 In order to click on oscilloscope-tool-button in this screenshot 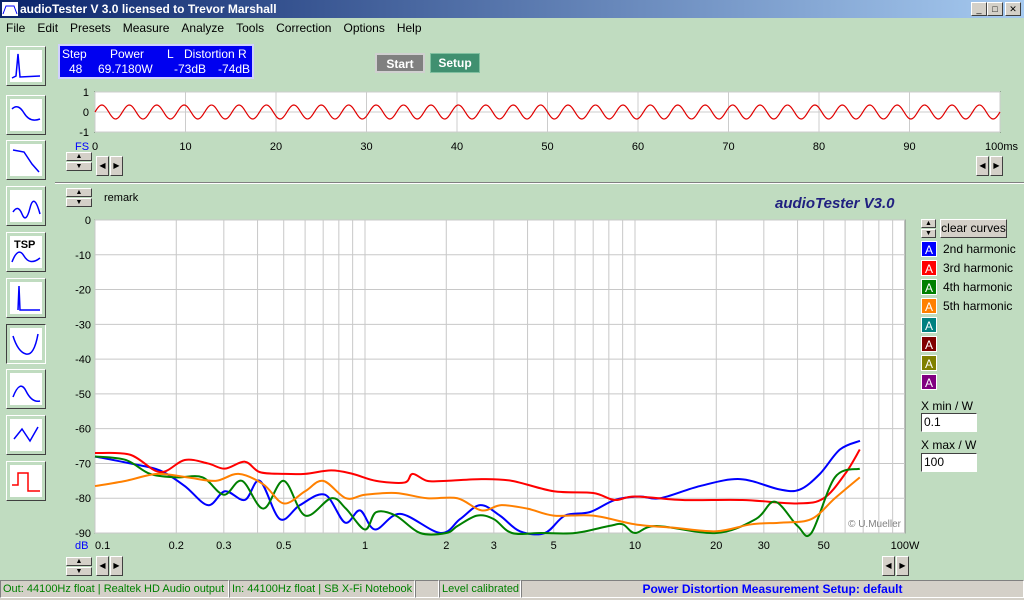, I will do `click(26, 115)`.